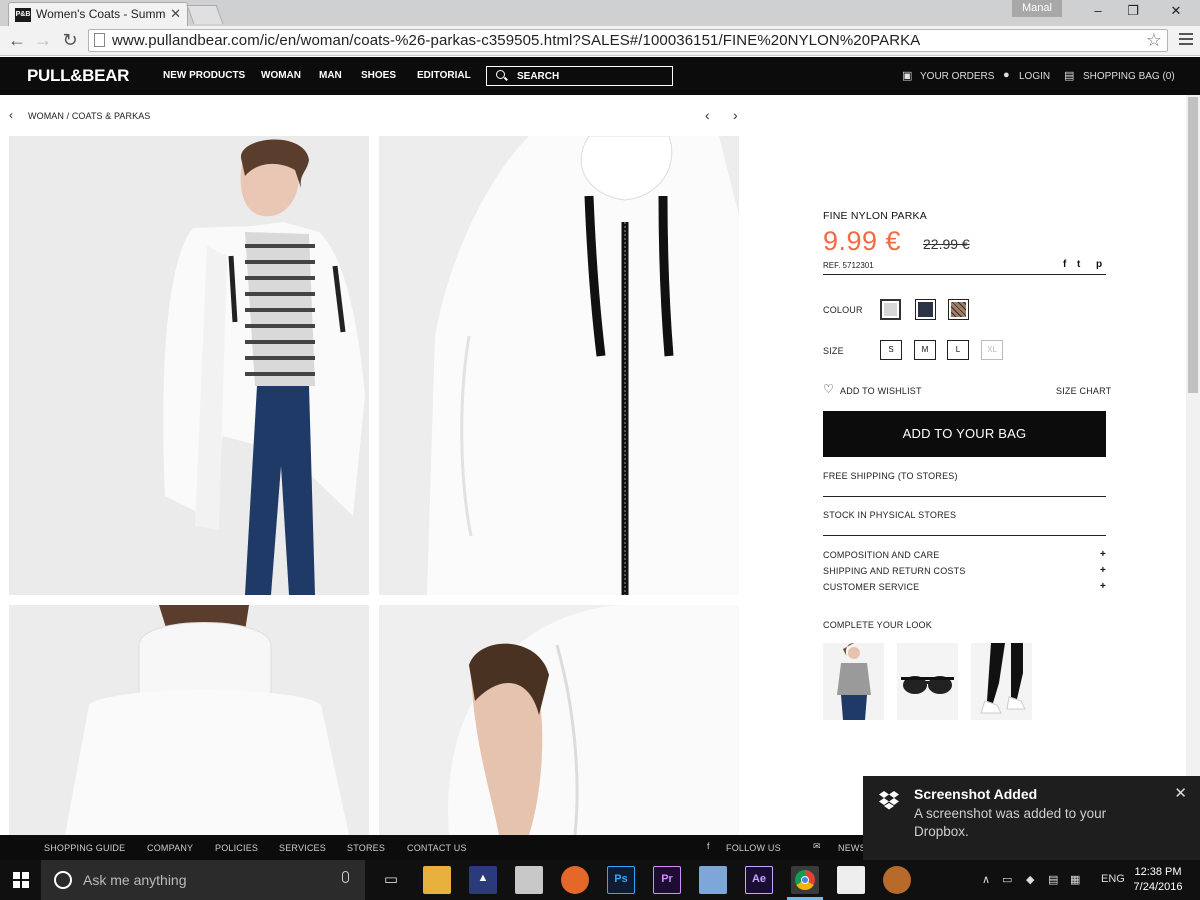 This screenshot has width=1200, height=900. What do you see at coordinates (881, 391) in the screenshot?
I see `add-to-wishlist-link: ADD TO WISHLIST` at bounding box center [881, 391].